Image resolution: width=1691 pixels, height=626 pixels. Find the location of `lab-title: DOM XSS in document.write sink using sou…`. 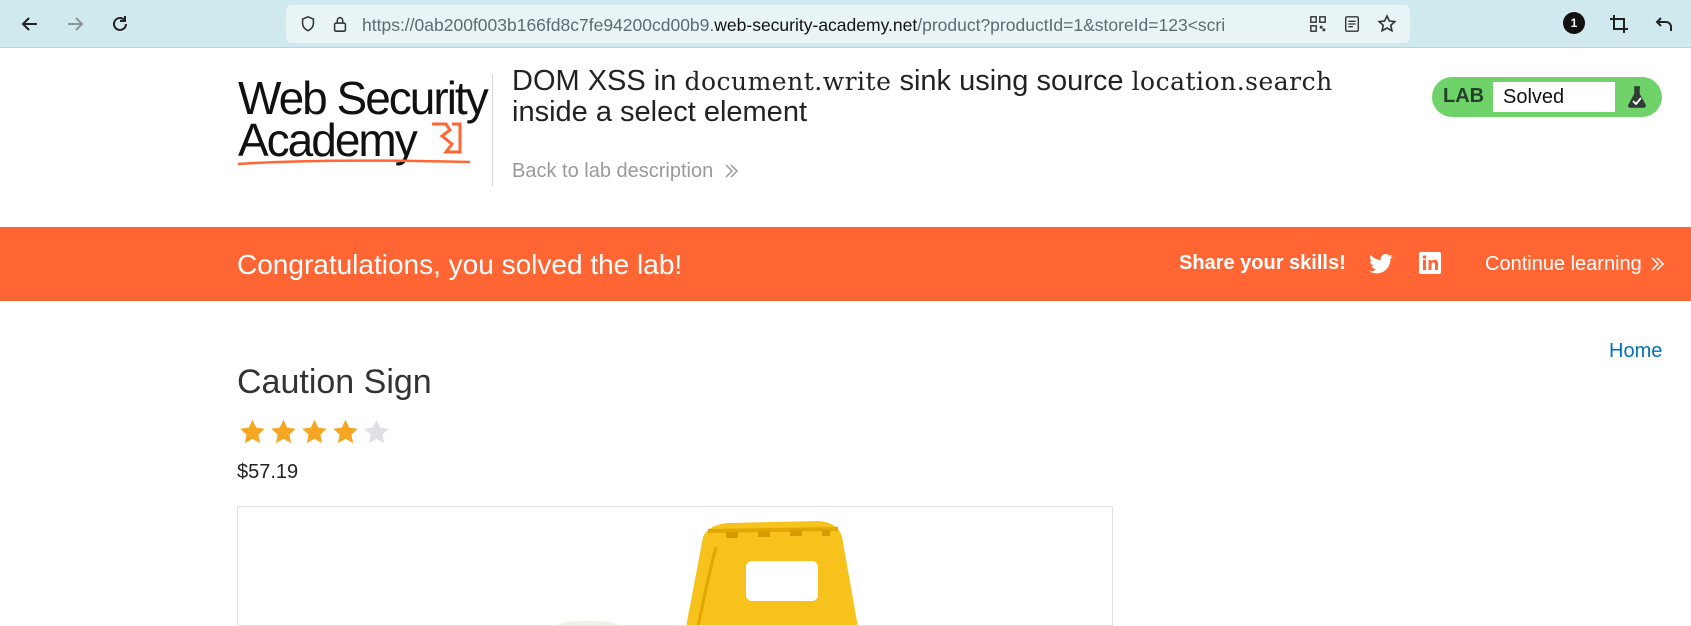

lab-title: DOM XSS in document.write sink using sou… is located at coordinates (962, 97).